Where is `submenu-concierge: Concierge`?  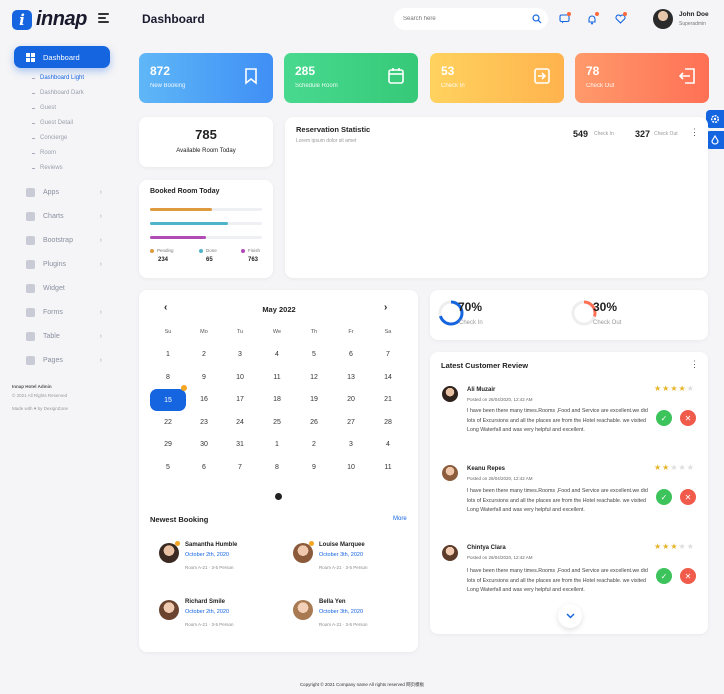
submenu-concierge: Concierge is located at coordinates (49, 138).